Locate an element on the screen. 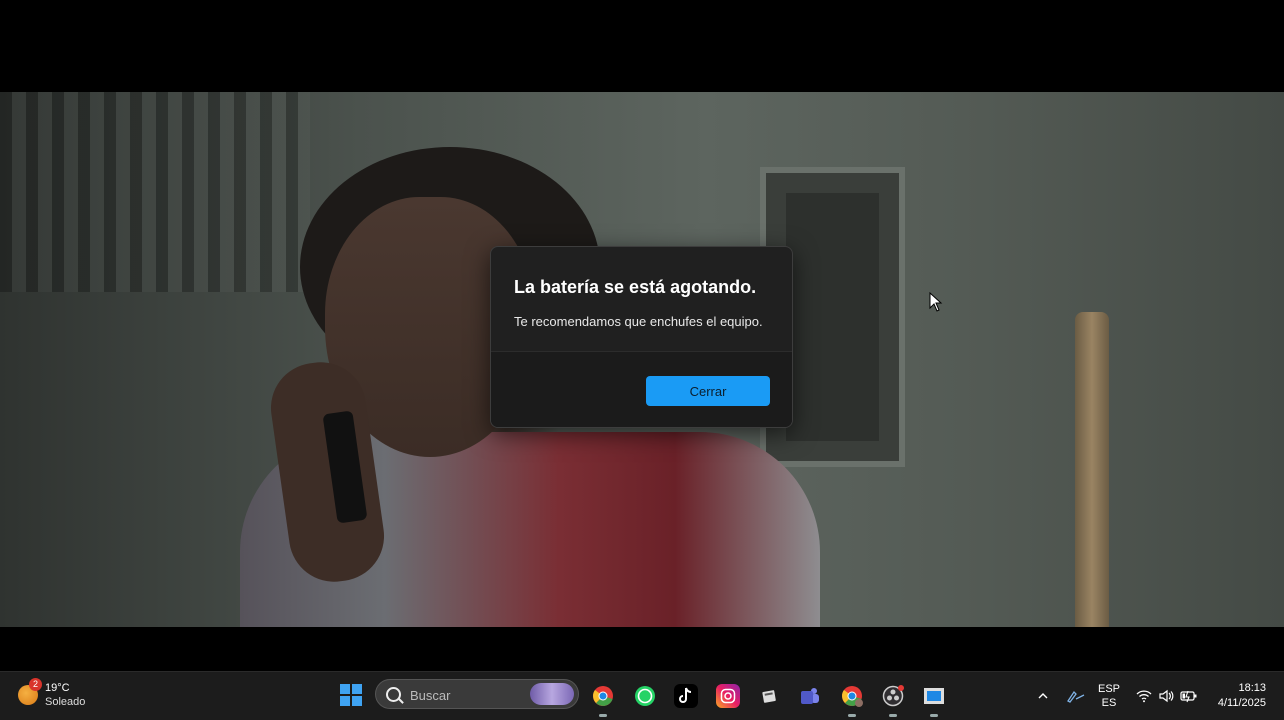 The width and height of the screenshot is (1284, 720). search-box: Buscar is located at coordinates (477, 694).